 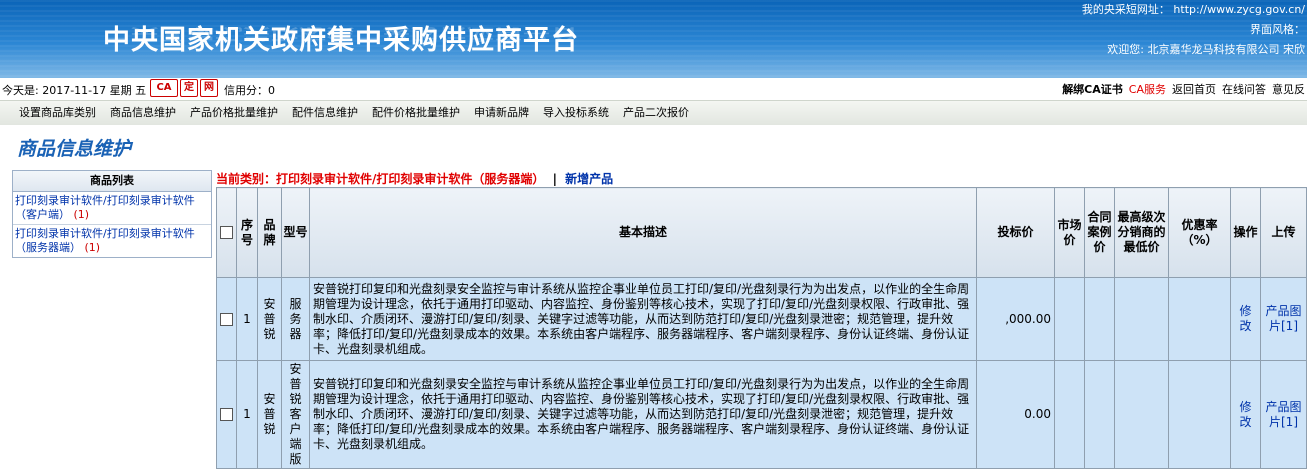 What do you see at coordinates (1239, 9) in the screenshot?
I see `short-url-link: http://www.zycg.gov.cn/` at bounding box center [1239, 9].